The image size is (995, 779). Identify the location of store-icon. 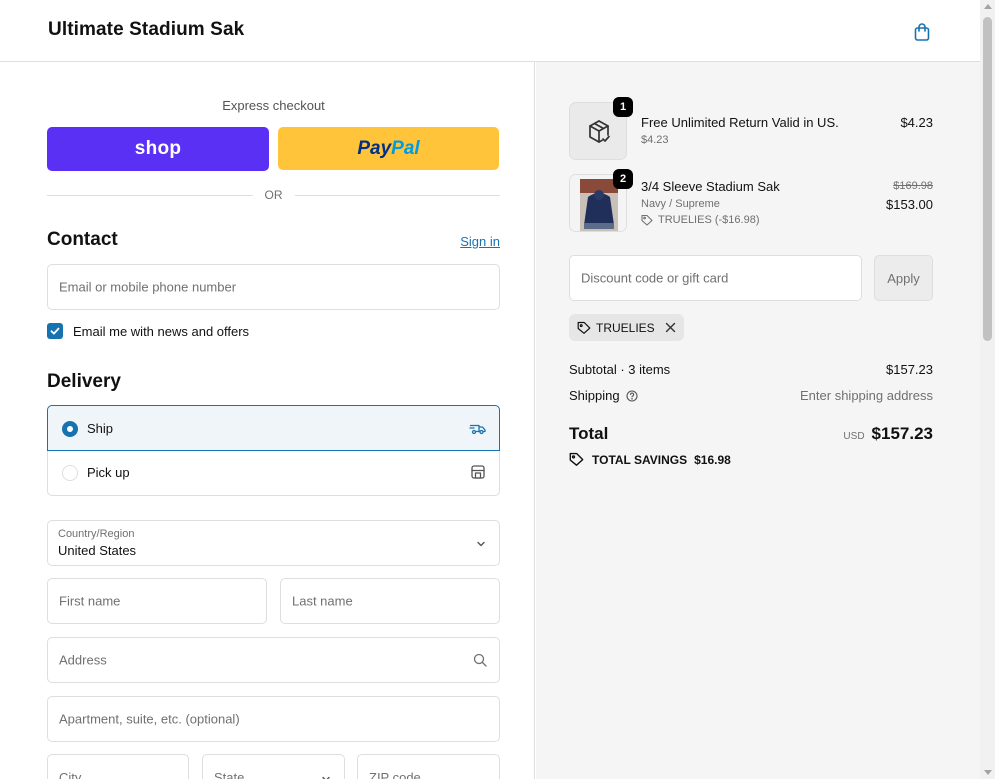
(478, 472).